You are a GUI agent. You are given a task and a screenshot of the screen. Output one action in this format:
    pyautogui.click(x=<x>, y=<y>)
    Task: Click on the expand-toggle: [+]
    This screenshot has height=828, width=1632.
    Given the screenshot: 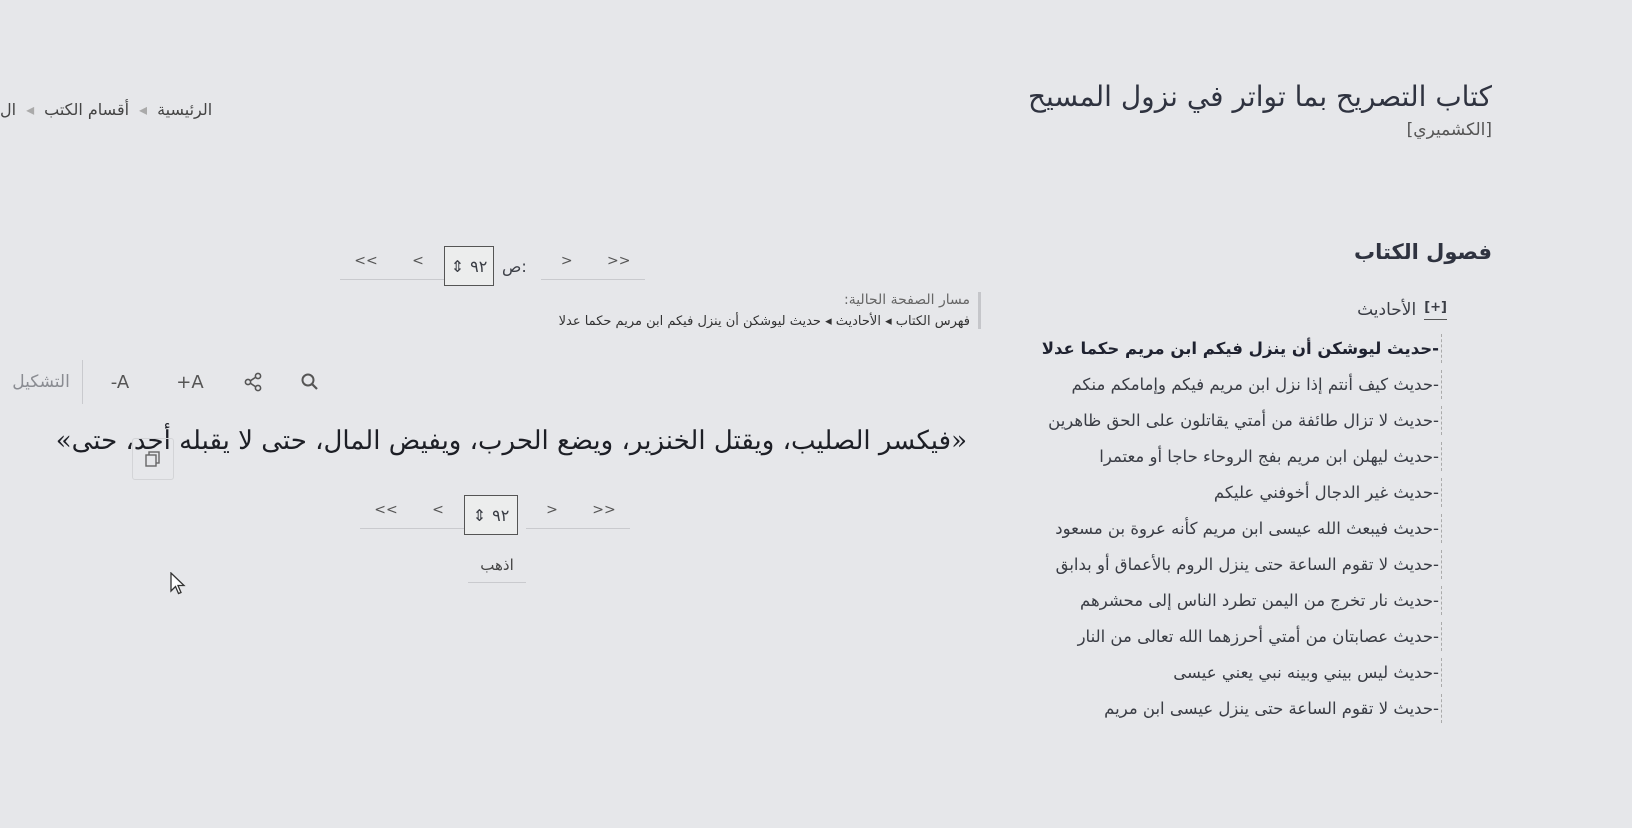 What is the action you would take?
    pyautogui.click(x=1435, y=310)
    